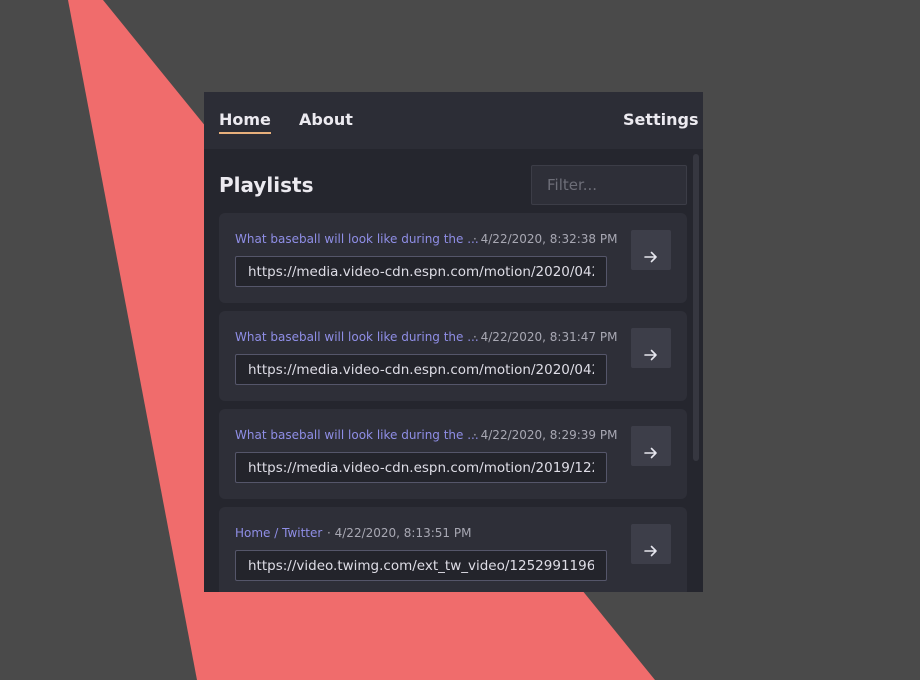 This screenshot has width=920, height=680. What do you see at coordinates (245, 122) in the screenshot?
I see `nav-home-link: Home` at bounding box center [245, 122].